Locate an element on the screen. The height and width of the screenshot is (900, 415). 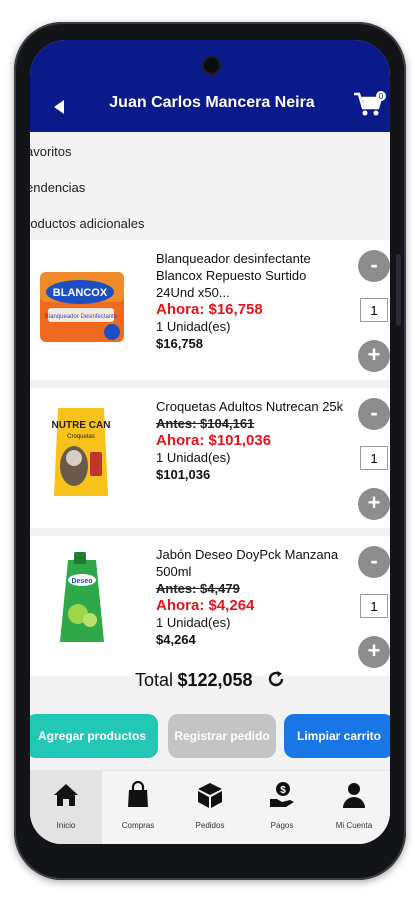
nav-inicio: Inicio is located at coordinates (66, 807).